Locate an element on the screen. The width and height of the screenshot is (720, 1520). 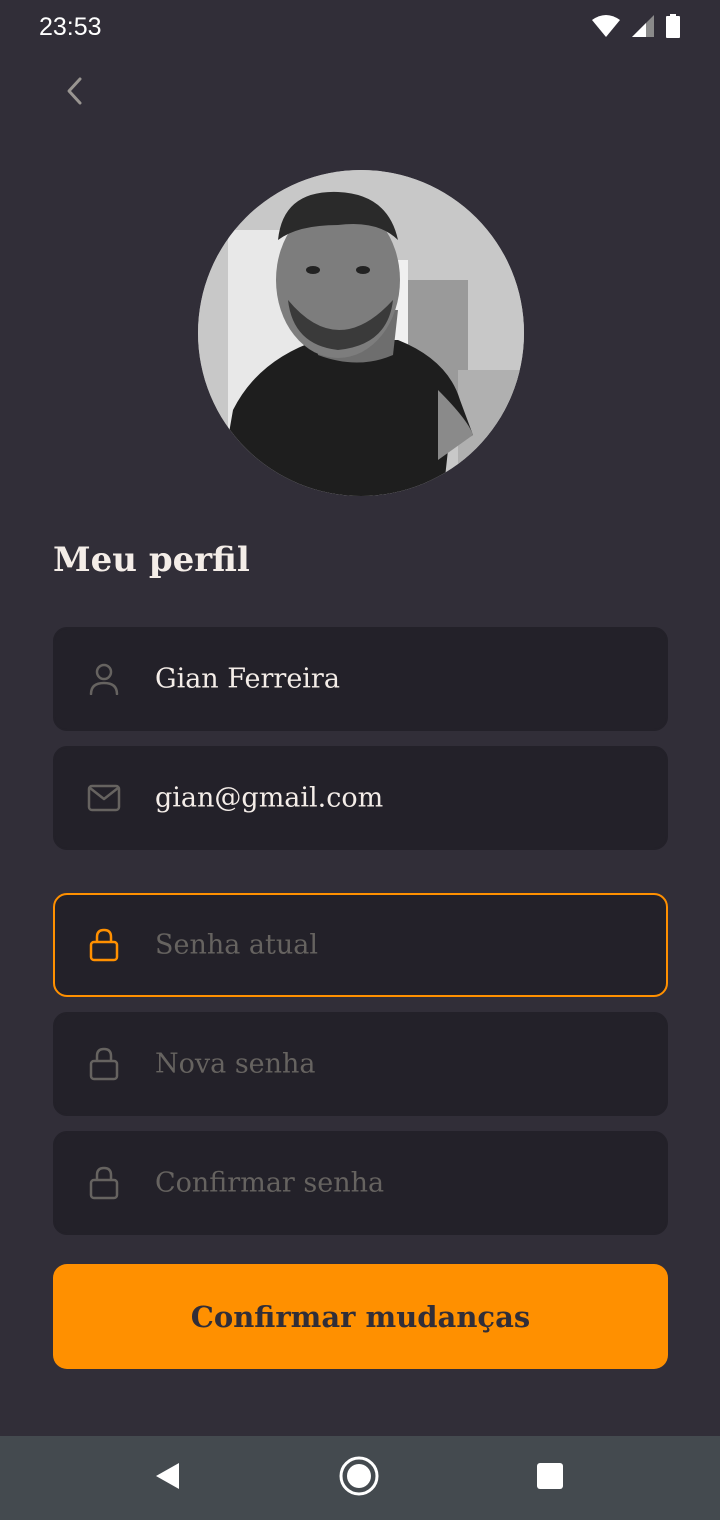
signal-icon is located at coordinates (643, 26).